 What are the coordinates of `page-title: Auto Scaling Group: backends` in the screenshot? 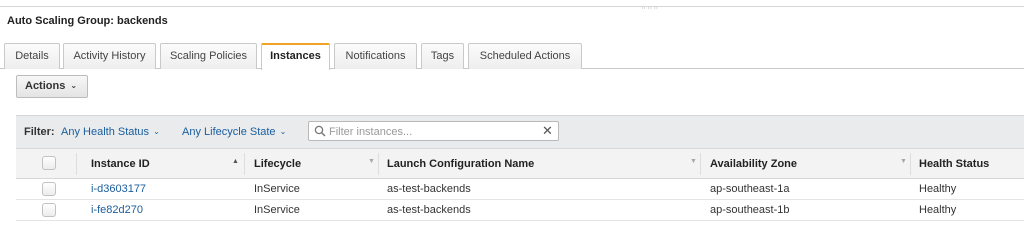 It's located at (87, 21).